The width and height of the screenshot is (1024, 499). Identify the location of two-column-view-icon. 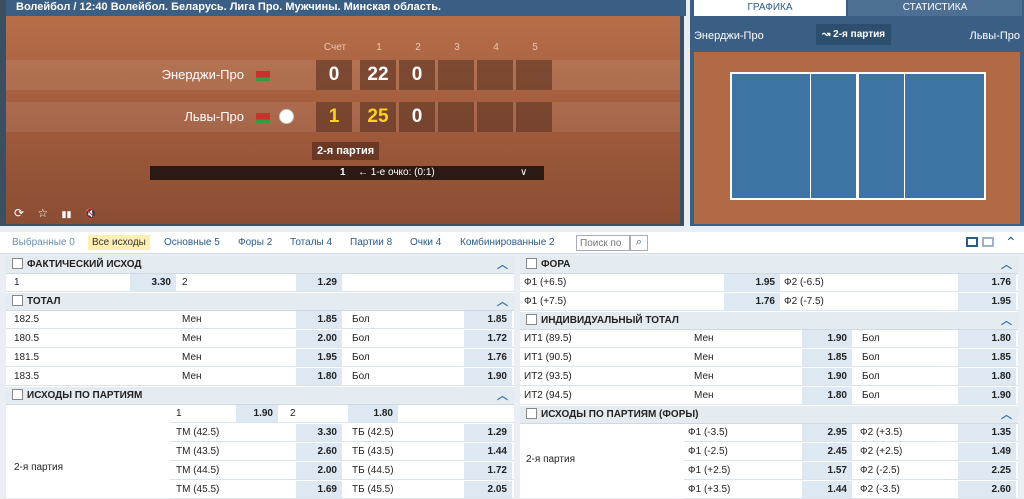
(972, 242).